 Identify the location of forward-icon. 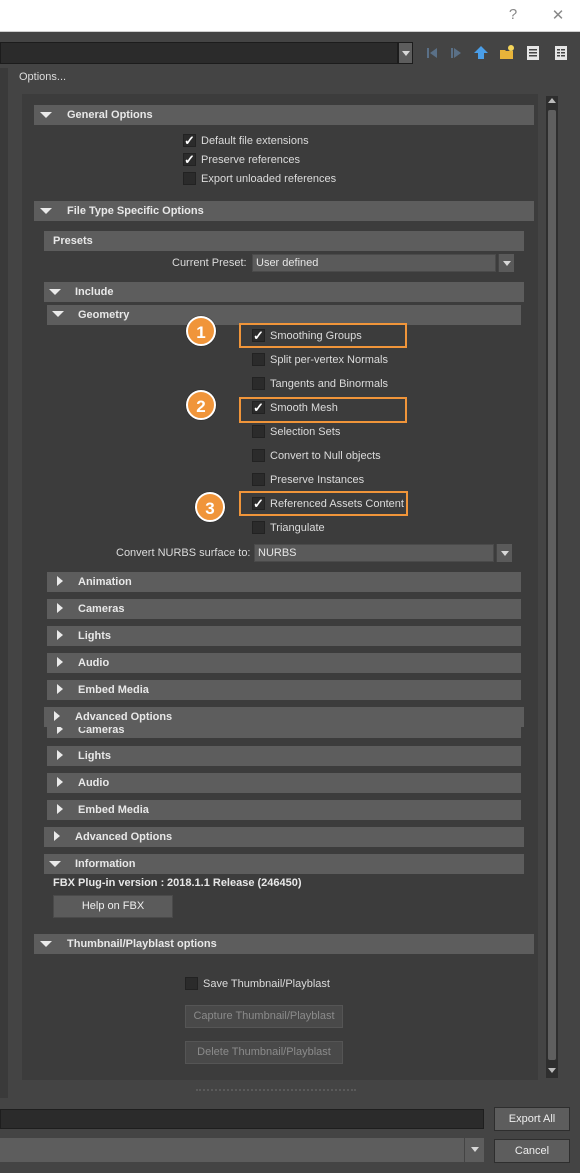
(457, 53).